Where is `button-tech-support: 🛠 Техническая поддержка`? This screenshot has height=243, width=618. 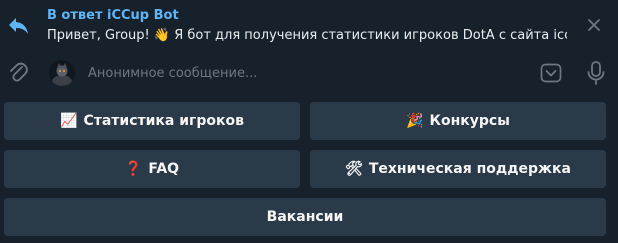 button-tech-support: 🛠 Техническая поддержка is located at coordinates (458, 169).